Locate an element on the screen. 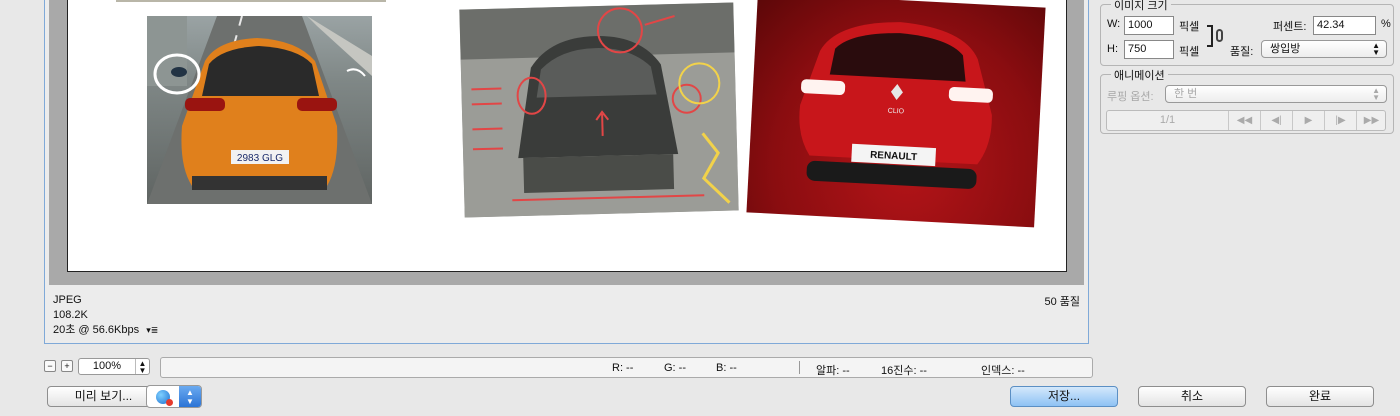 The height and width of the screenshot is (416, 1400). download-time: 20초 @ 56.6Kbps ▾≣ is located at coordinates (105, 330).